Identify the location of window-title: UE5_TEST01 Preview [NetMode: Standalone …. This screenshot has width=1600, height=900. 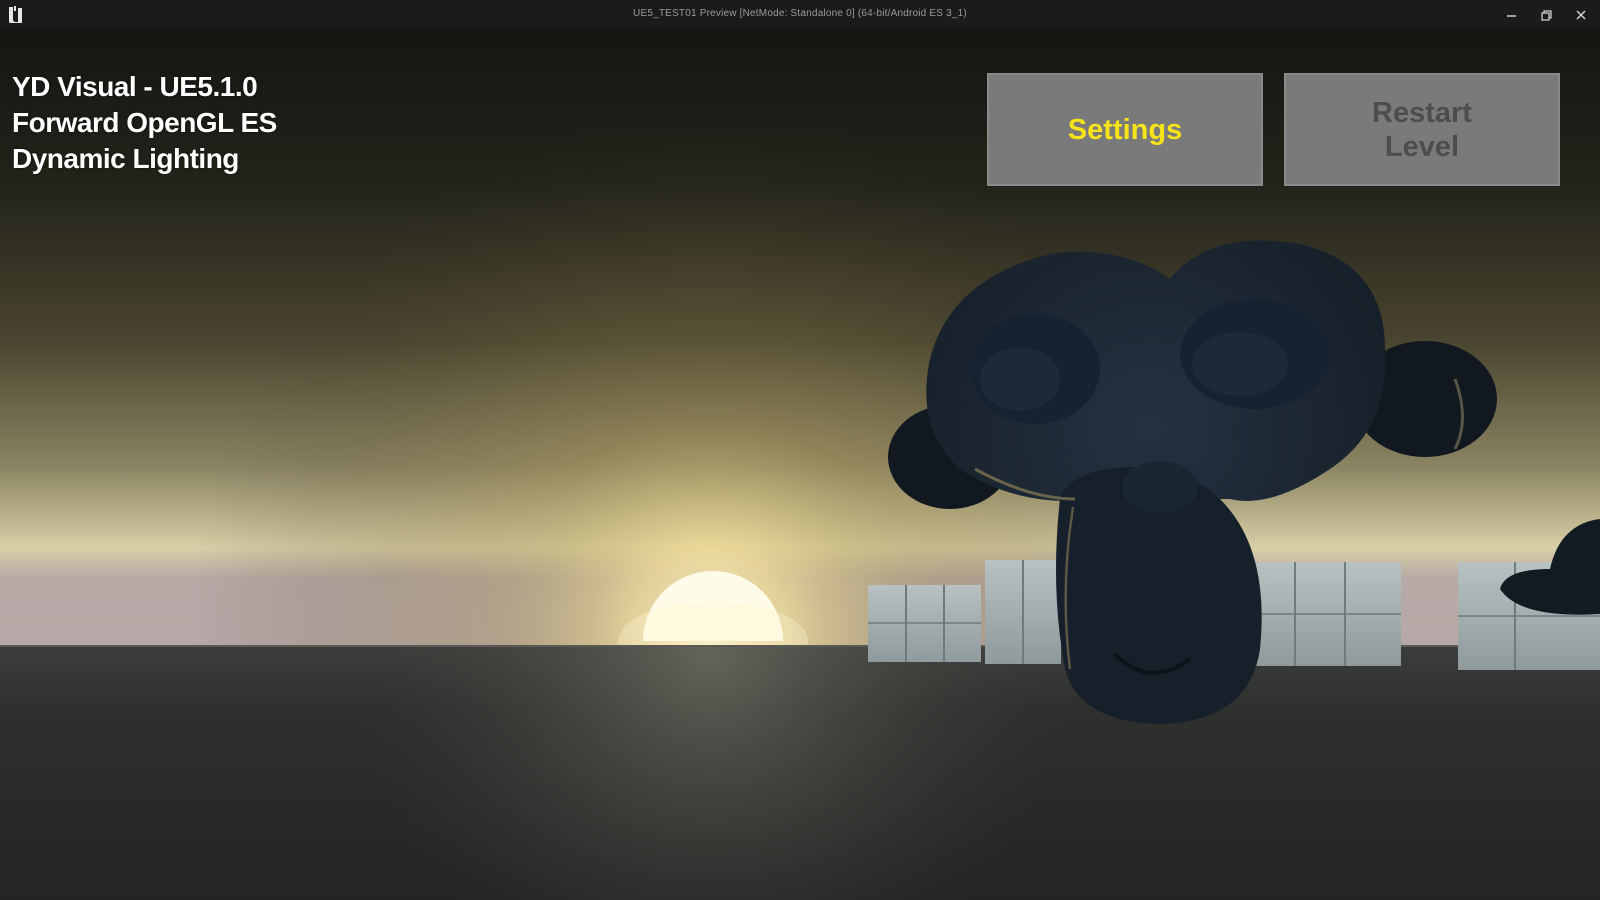
(800, 13).